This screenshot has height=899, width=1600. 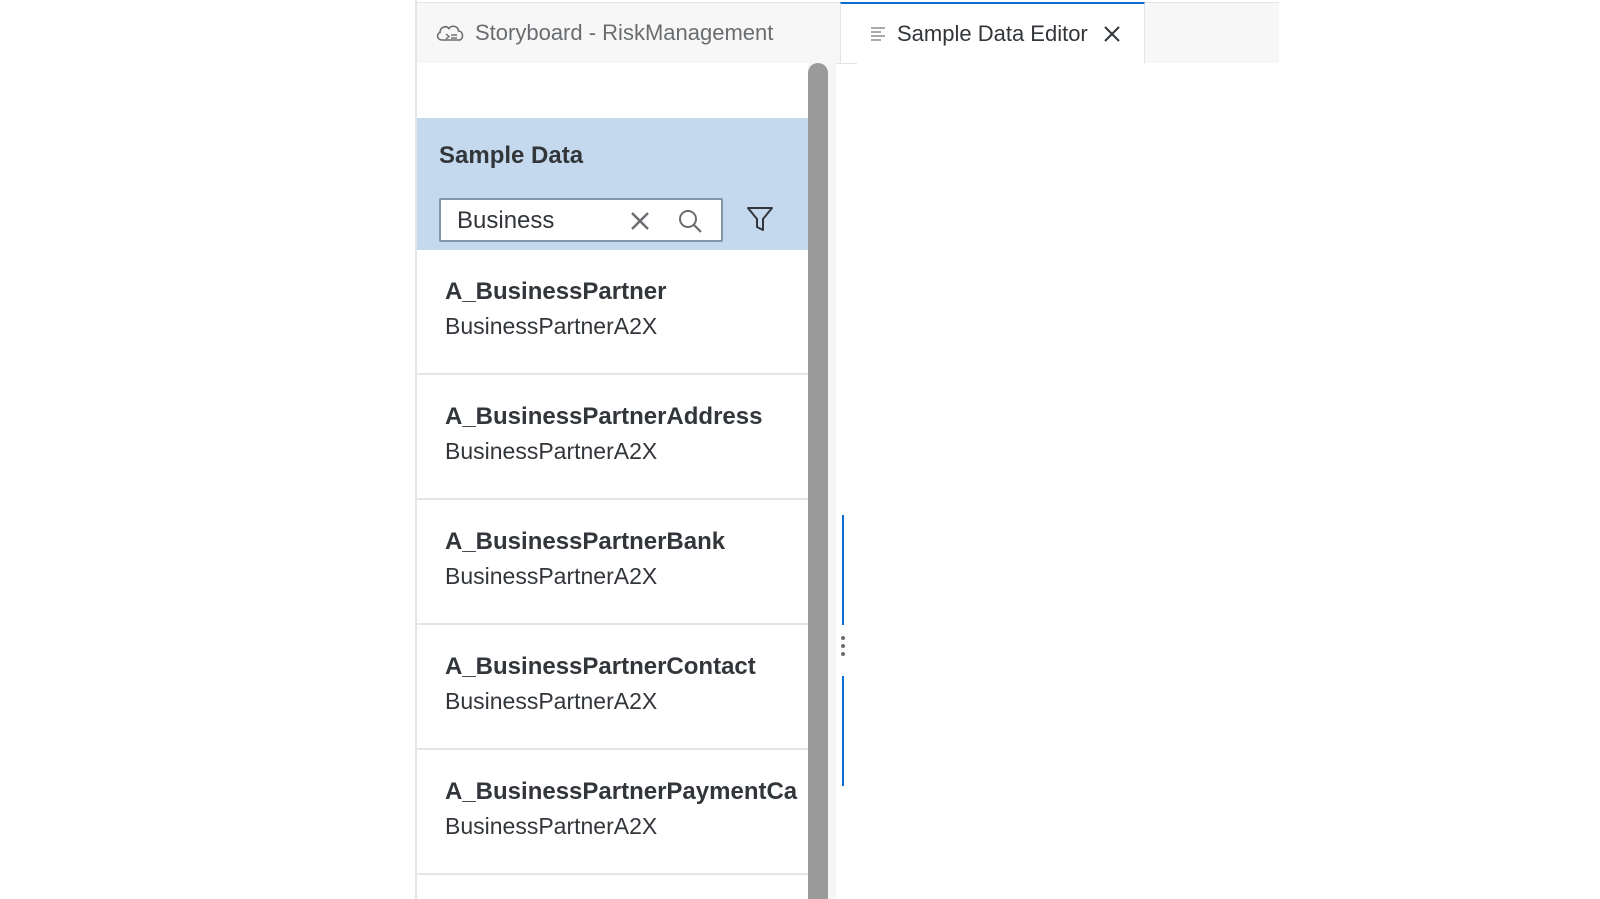 What do you see at coordinates (1112, 34) in the screenshot?
I see `close-tab-icon` at bounding box center [1112, 34].